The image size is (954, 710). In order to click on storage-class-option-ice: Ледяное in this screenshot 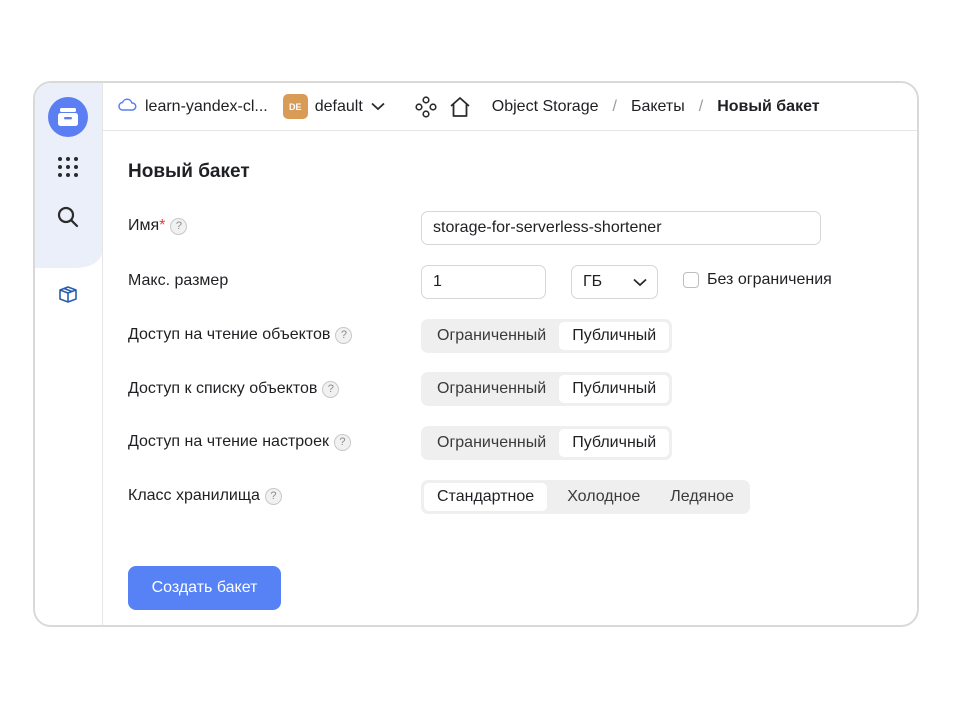, I will do `click(698, 497)`.